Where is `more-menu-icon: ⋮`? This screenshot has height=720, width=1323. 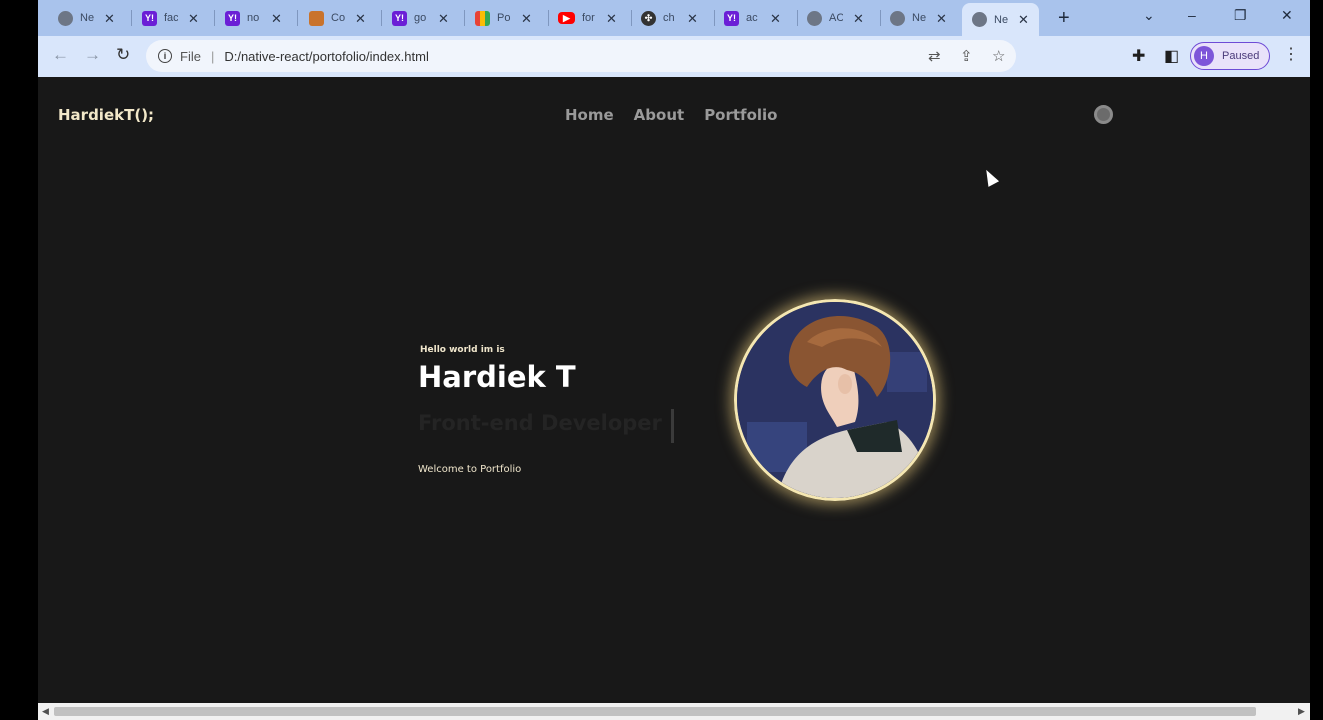 more-menu-icon: ⋮ is located at coordinates (1291, 54).